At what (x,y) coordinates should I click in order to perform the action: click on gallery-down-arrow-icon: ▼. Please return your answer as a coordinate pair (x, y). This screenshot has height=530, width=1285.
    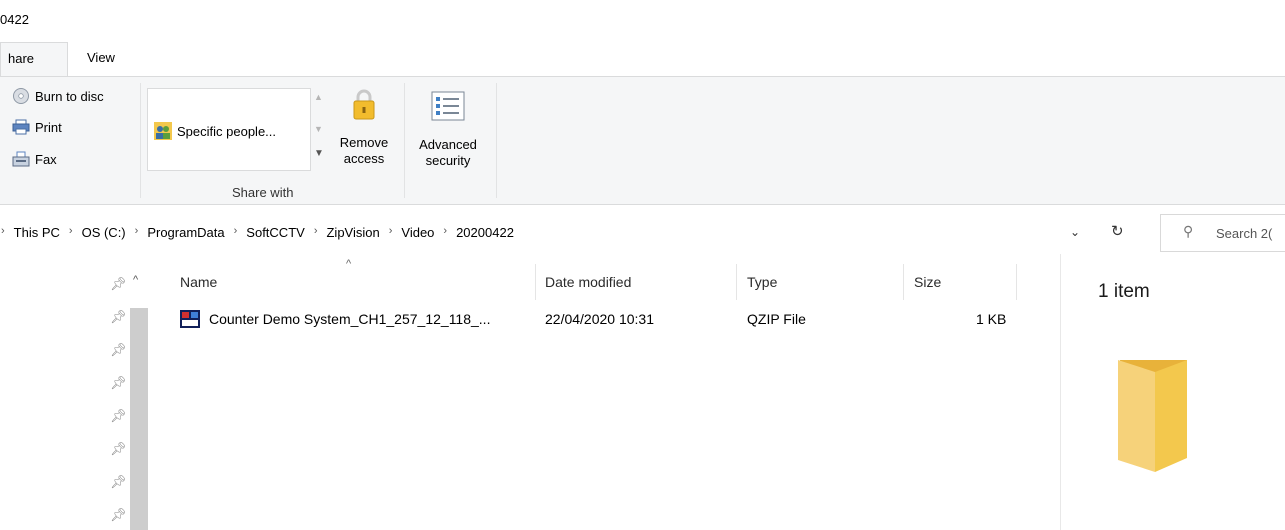
    Looking at the image, I should click on (318, 129).